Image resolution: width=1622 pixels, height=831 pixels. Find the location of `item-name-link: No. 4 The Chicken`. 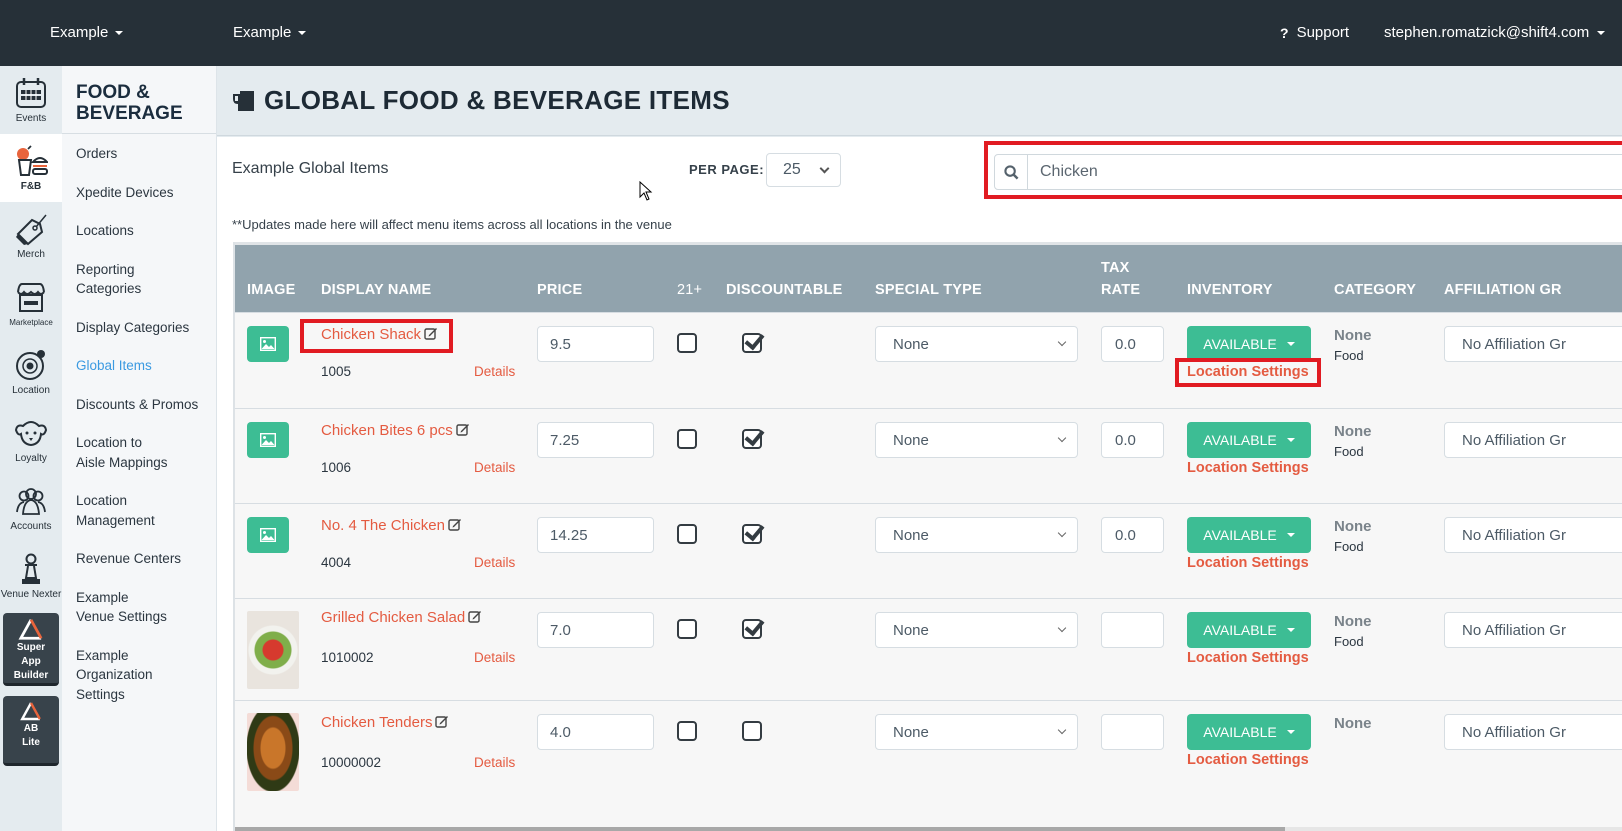

item-name-link: No. 4 The Chicken is located at coordinates (391, 525).